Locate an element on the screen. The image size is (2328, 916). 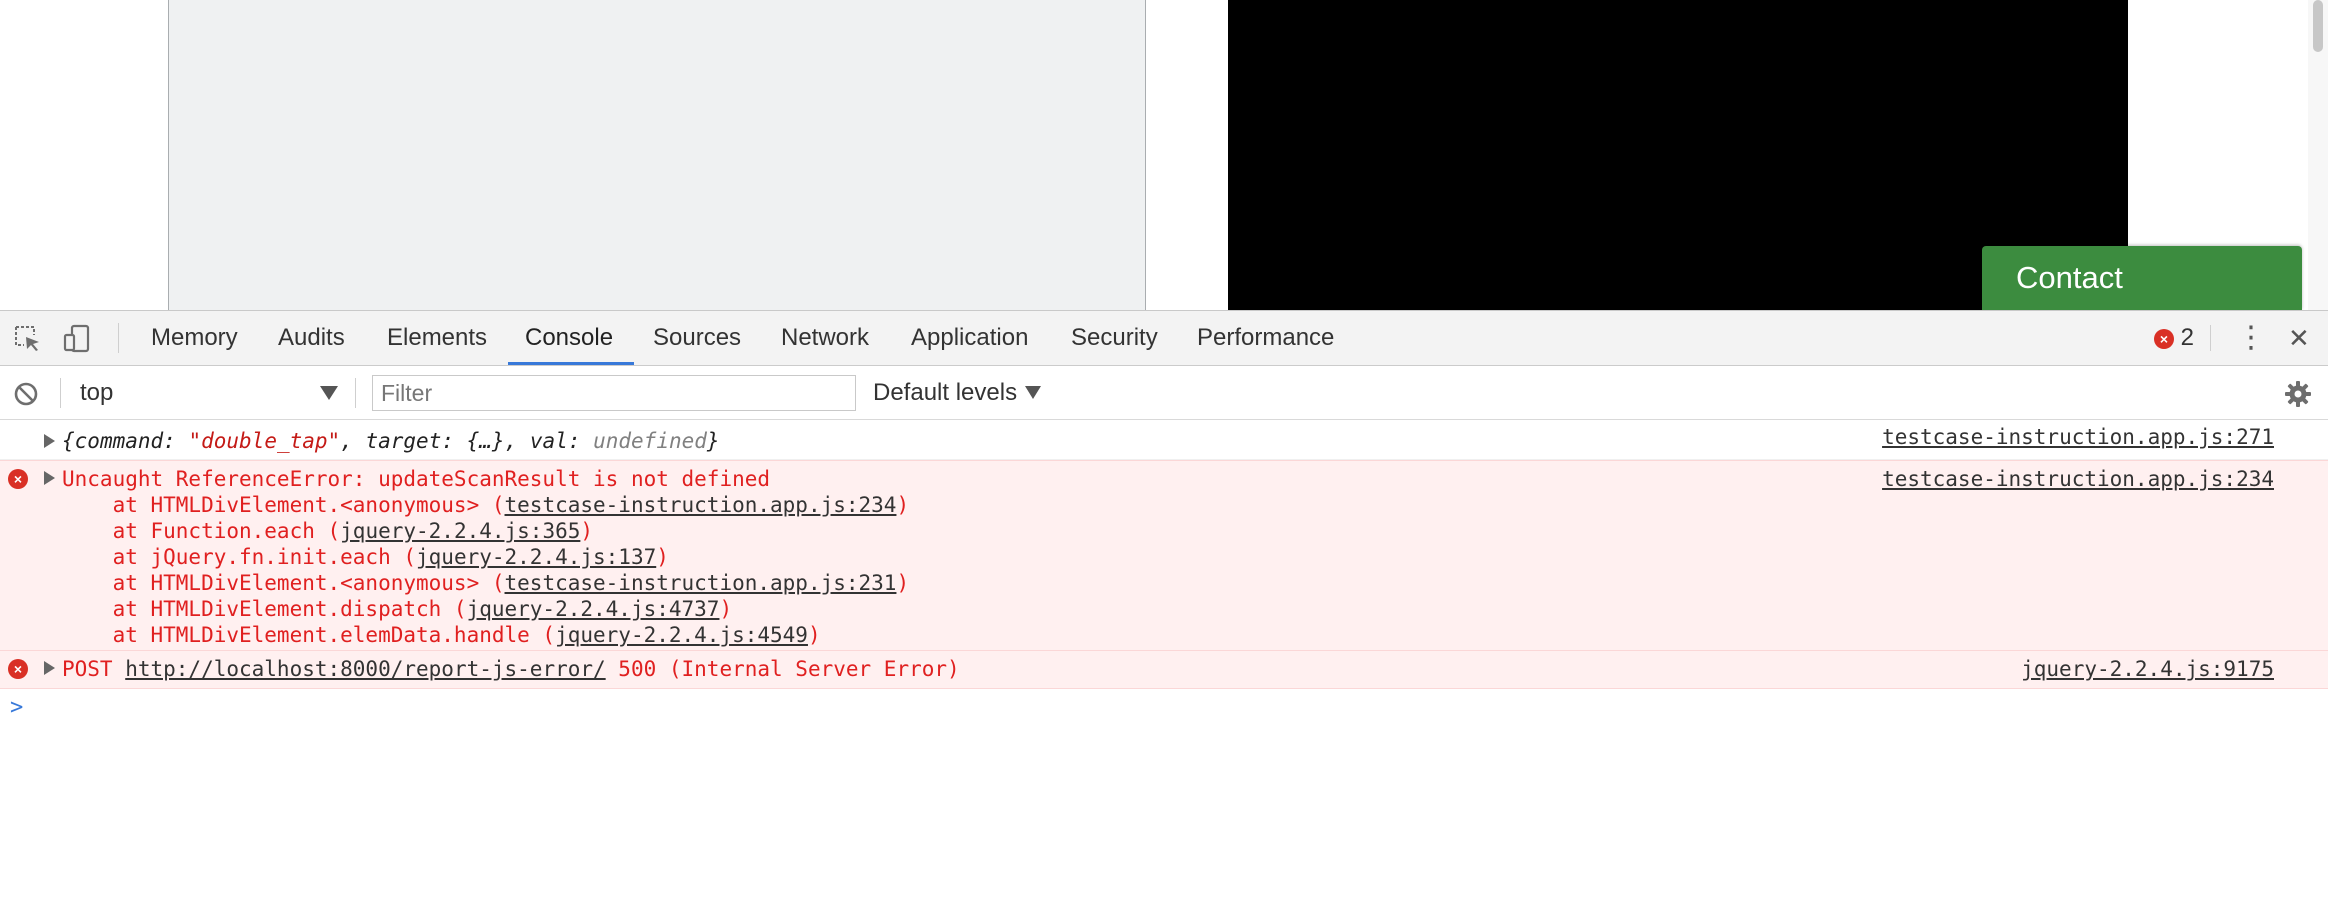
page-scrollbar is located at coordinates (2318, 155).